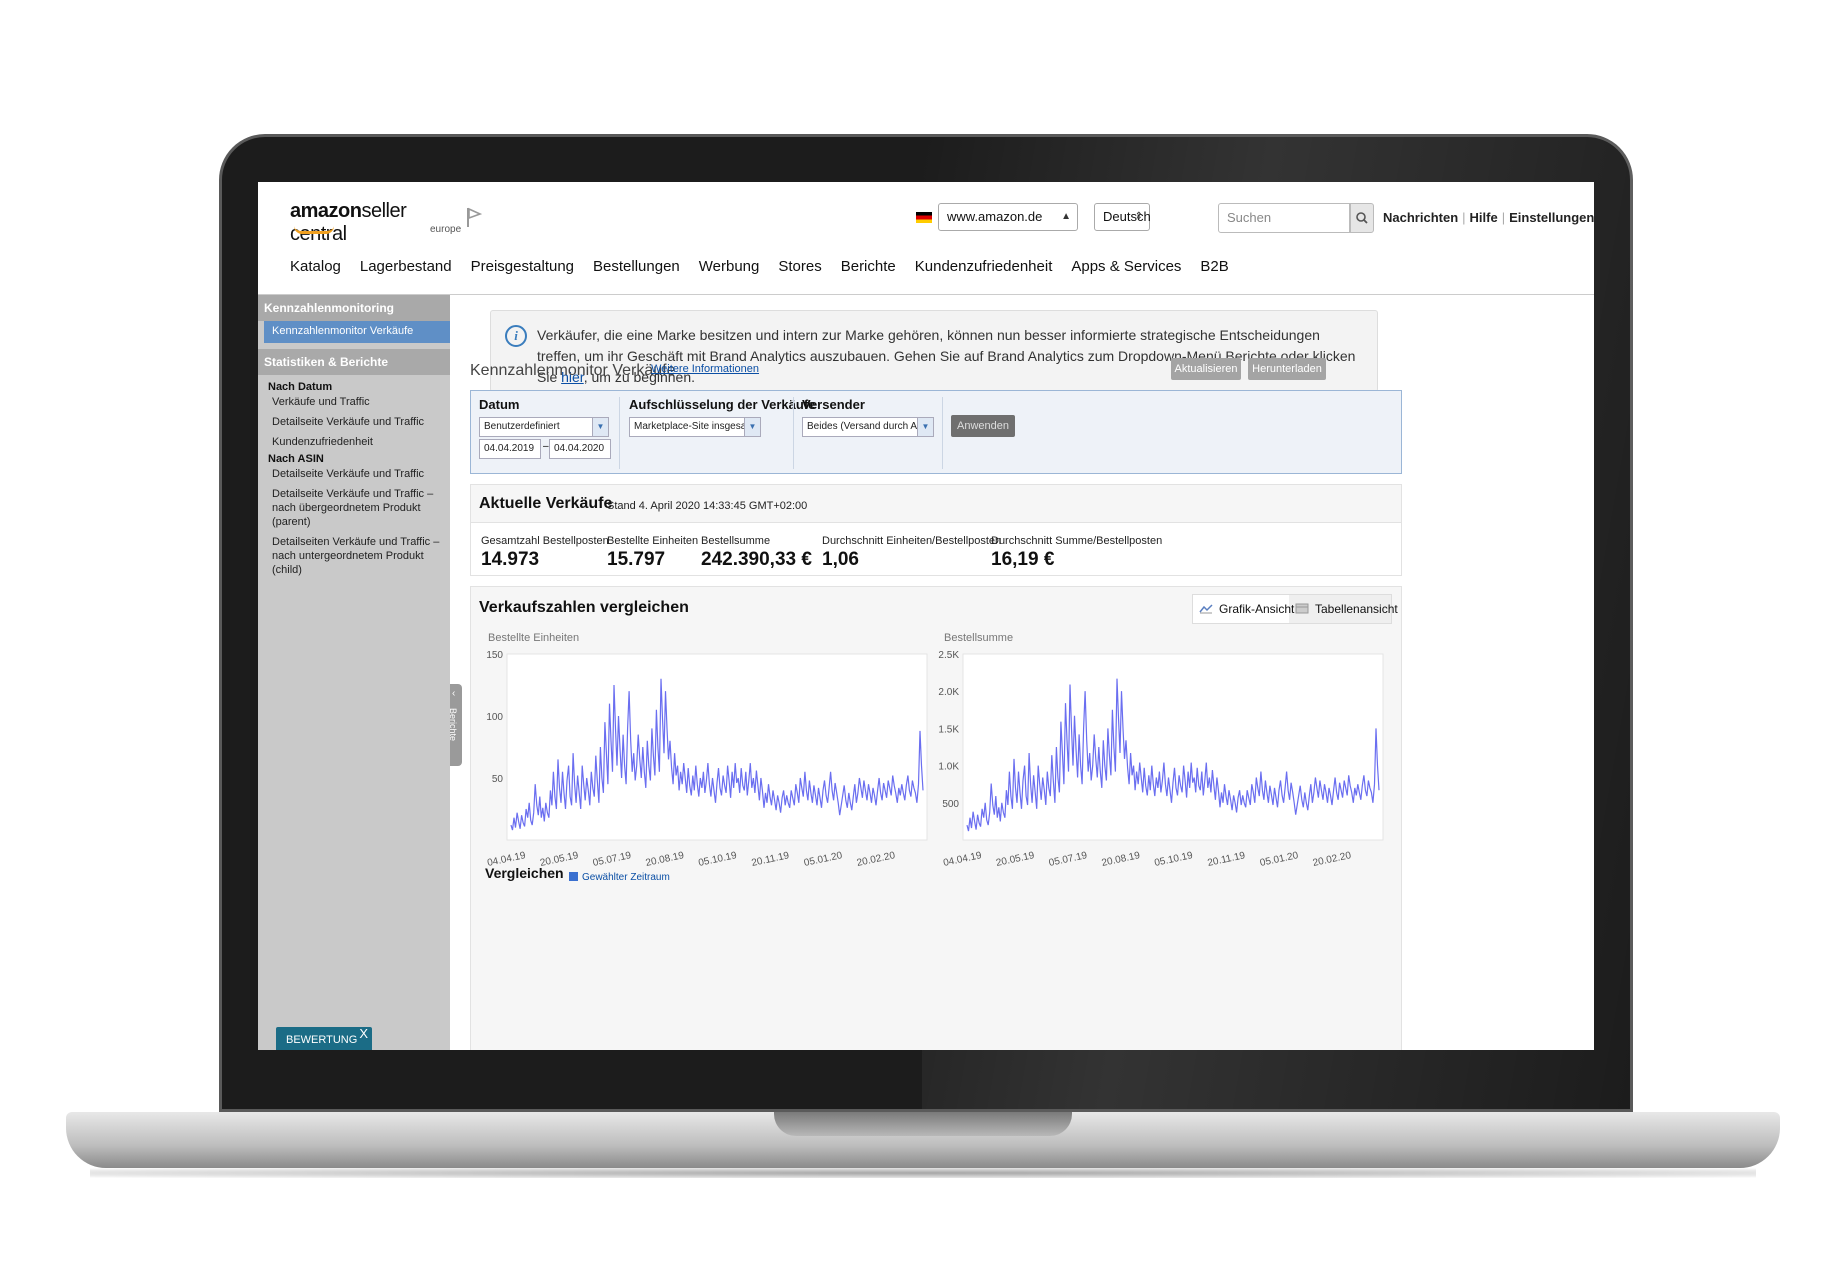 The height and width of the screenshot is (1285, 1846). I want to click on logo-region: europe, so click(446, 229).